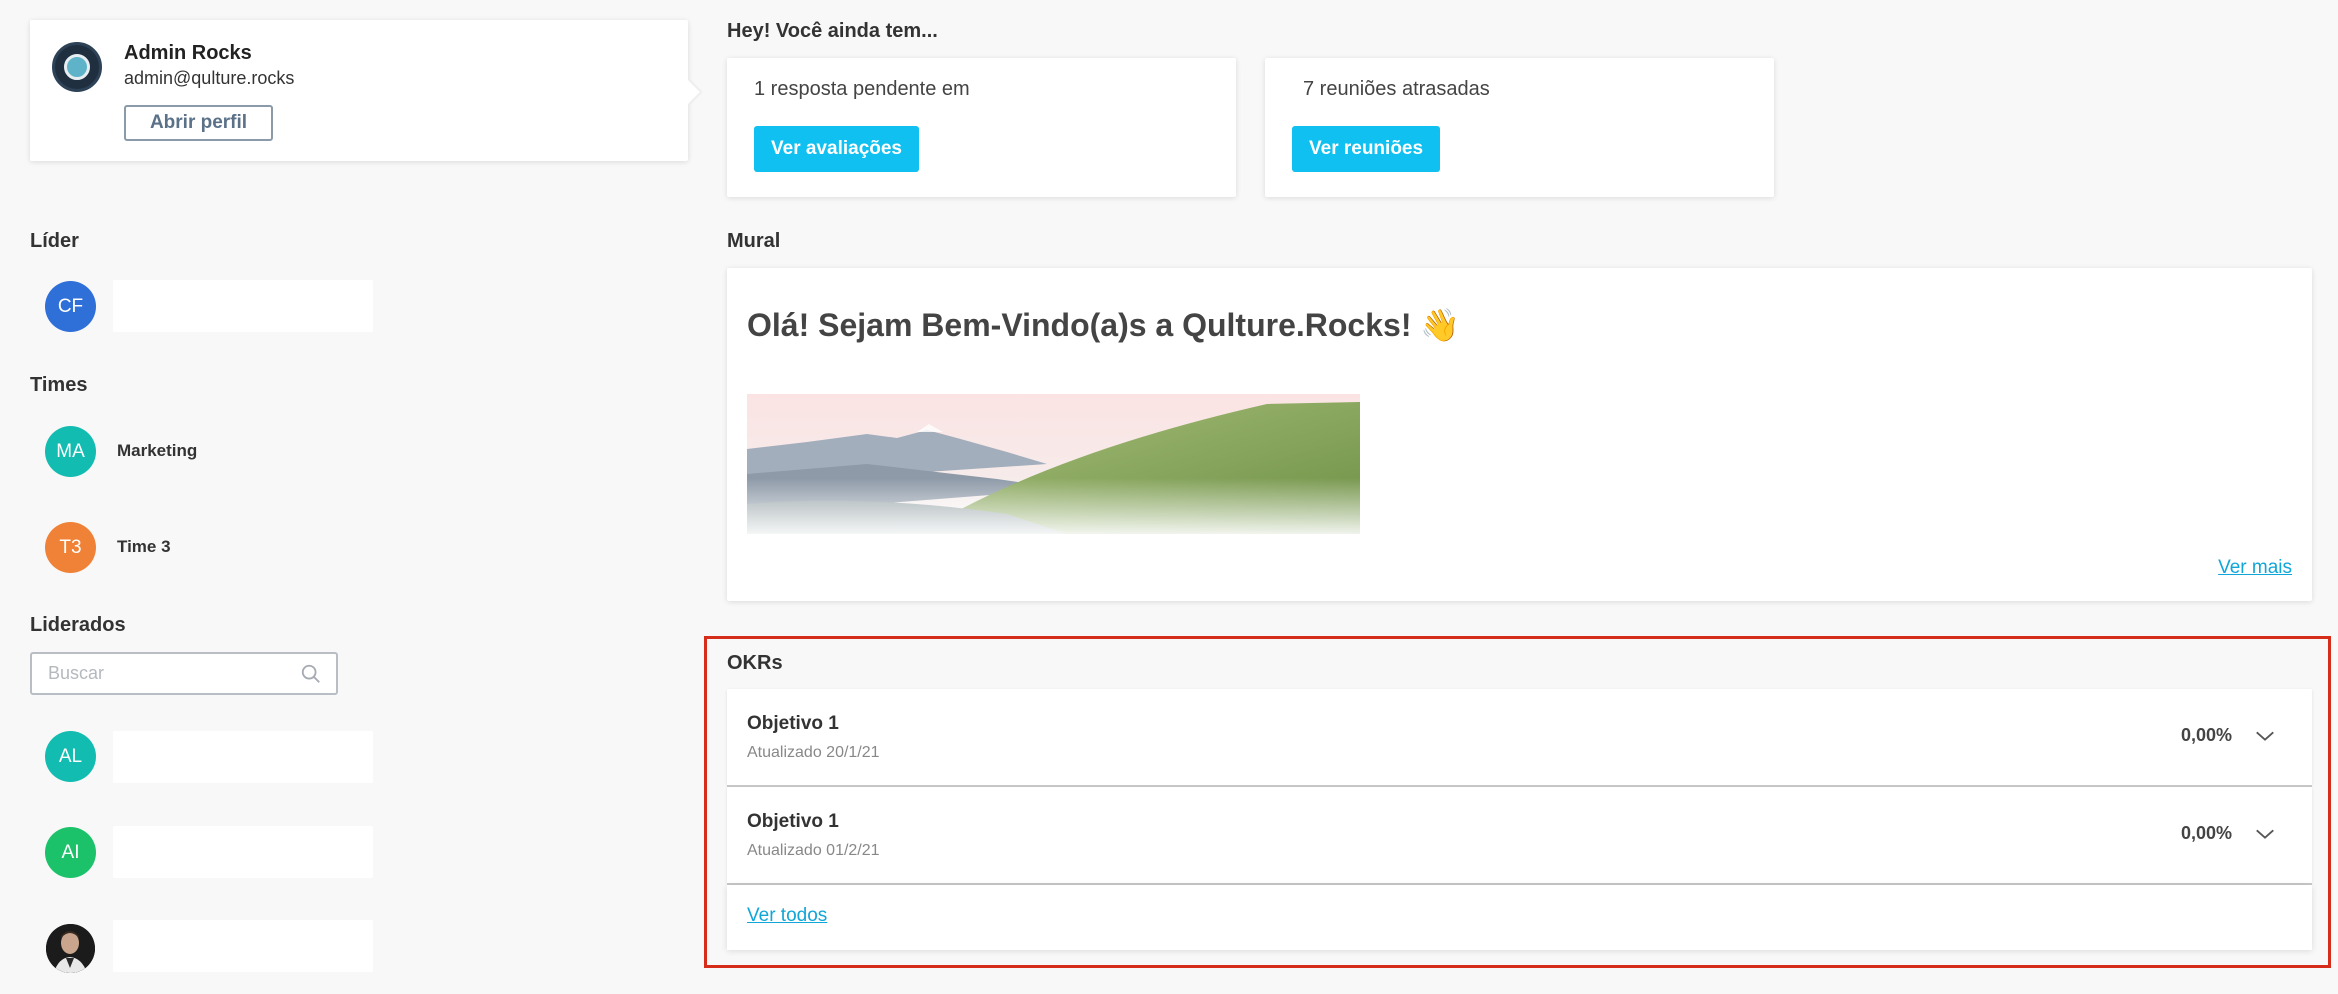 The width and height of the screenshot is (2338, 994). Describe the element at coordinates (1053, 464) in the screenshot. I see `mural-image` at that location.